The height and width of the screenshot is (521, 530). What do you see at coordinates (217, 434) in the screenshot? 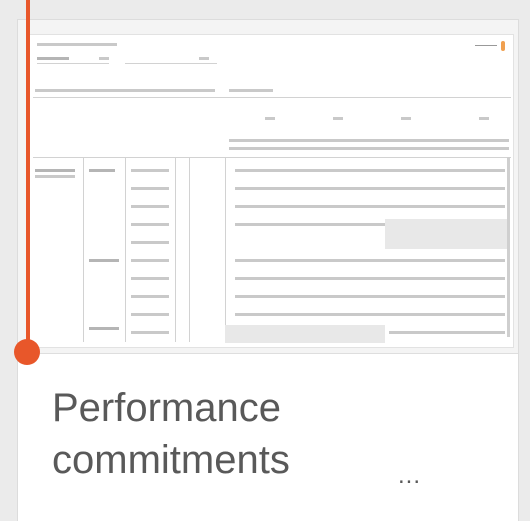
I see `card-title: Performance commitments` at bounding box center [217, 434].